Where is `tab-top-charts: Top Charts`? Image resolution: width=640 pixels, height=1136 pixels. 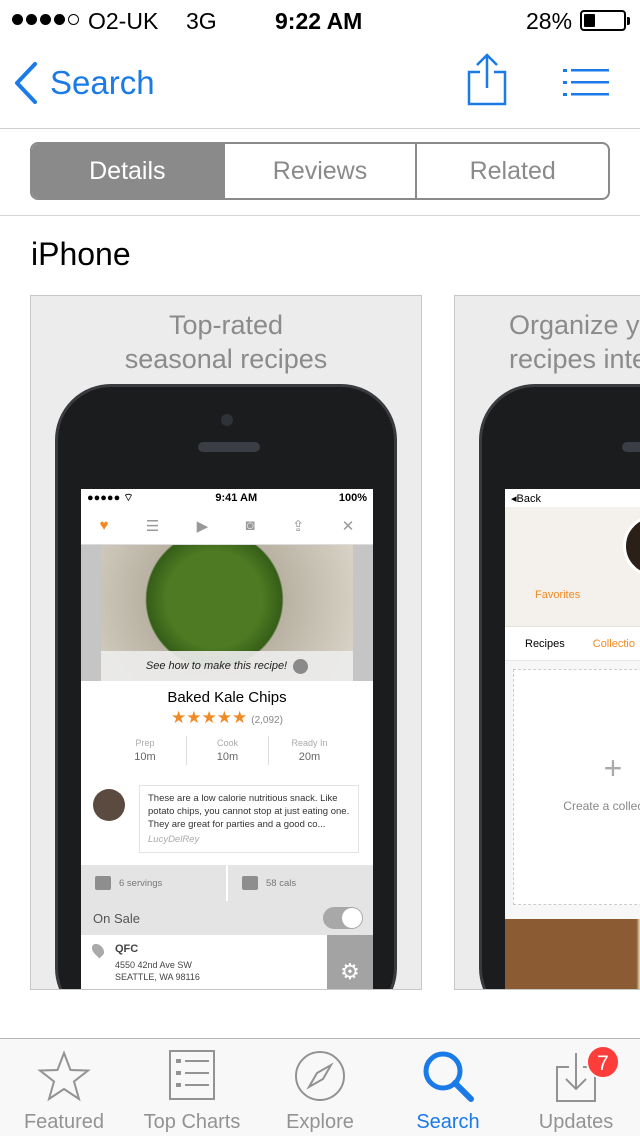 tab-top-charts: Top Charts is located at coordinates (192, 1087).